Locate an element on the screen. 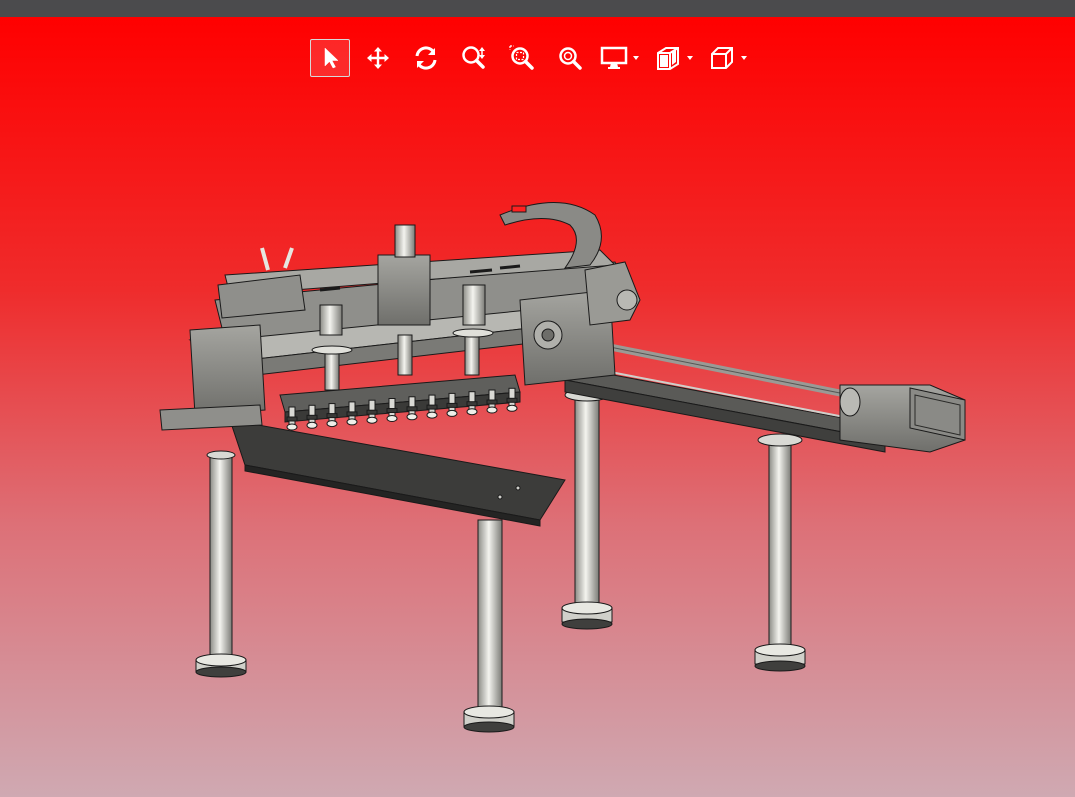 Image resolution: width=1075 pixels, height=797 pixels. display-mode-button is located at coordinates (614, 58).